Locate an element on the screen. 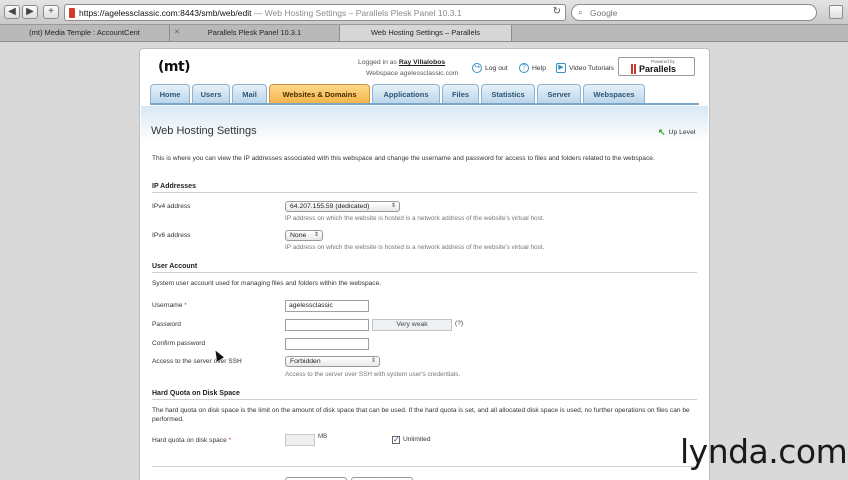  ipv6-value: None is located at coordinates (298, 235).